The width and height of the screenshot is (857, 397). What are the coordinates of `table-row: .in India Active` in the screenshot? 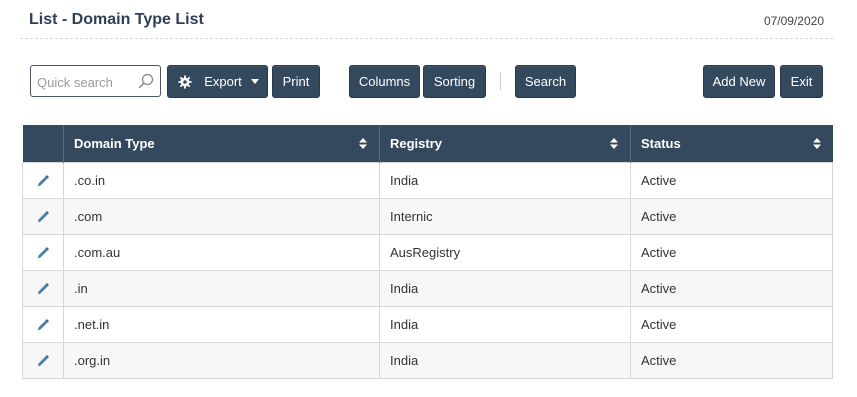 It's located at (427, 288).